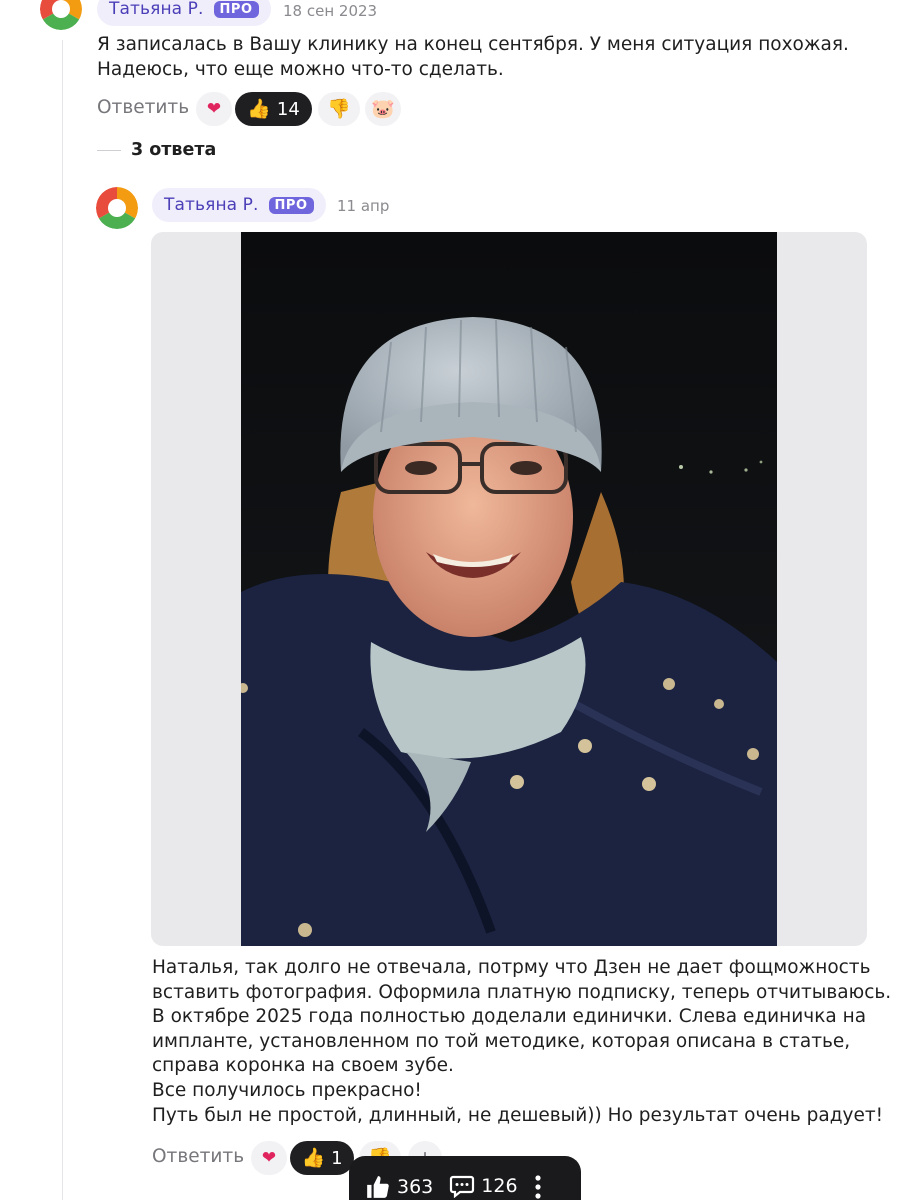 This screenshot has width=924, height=1200. I want to click on like-count: 14, so click(288, 109).